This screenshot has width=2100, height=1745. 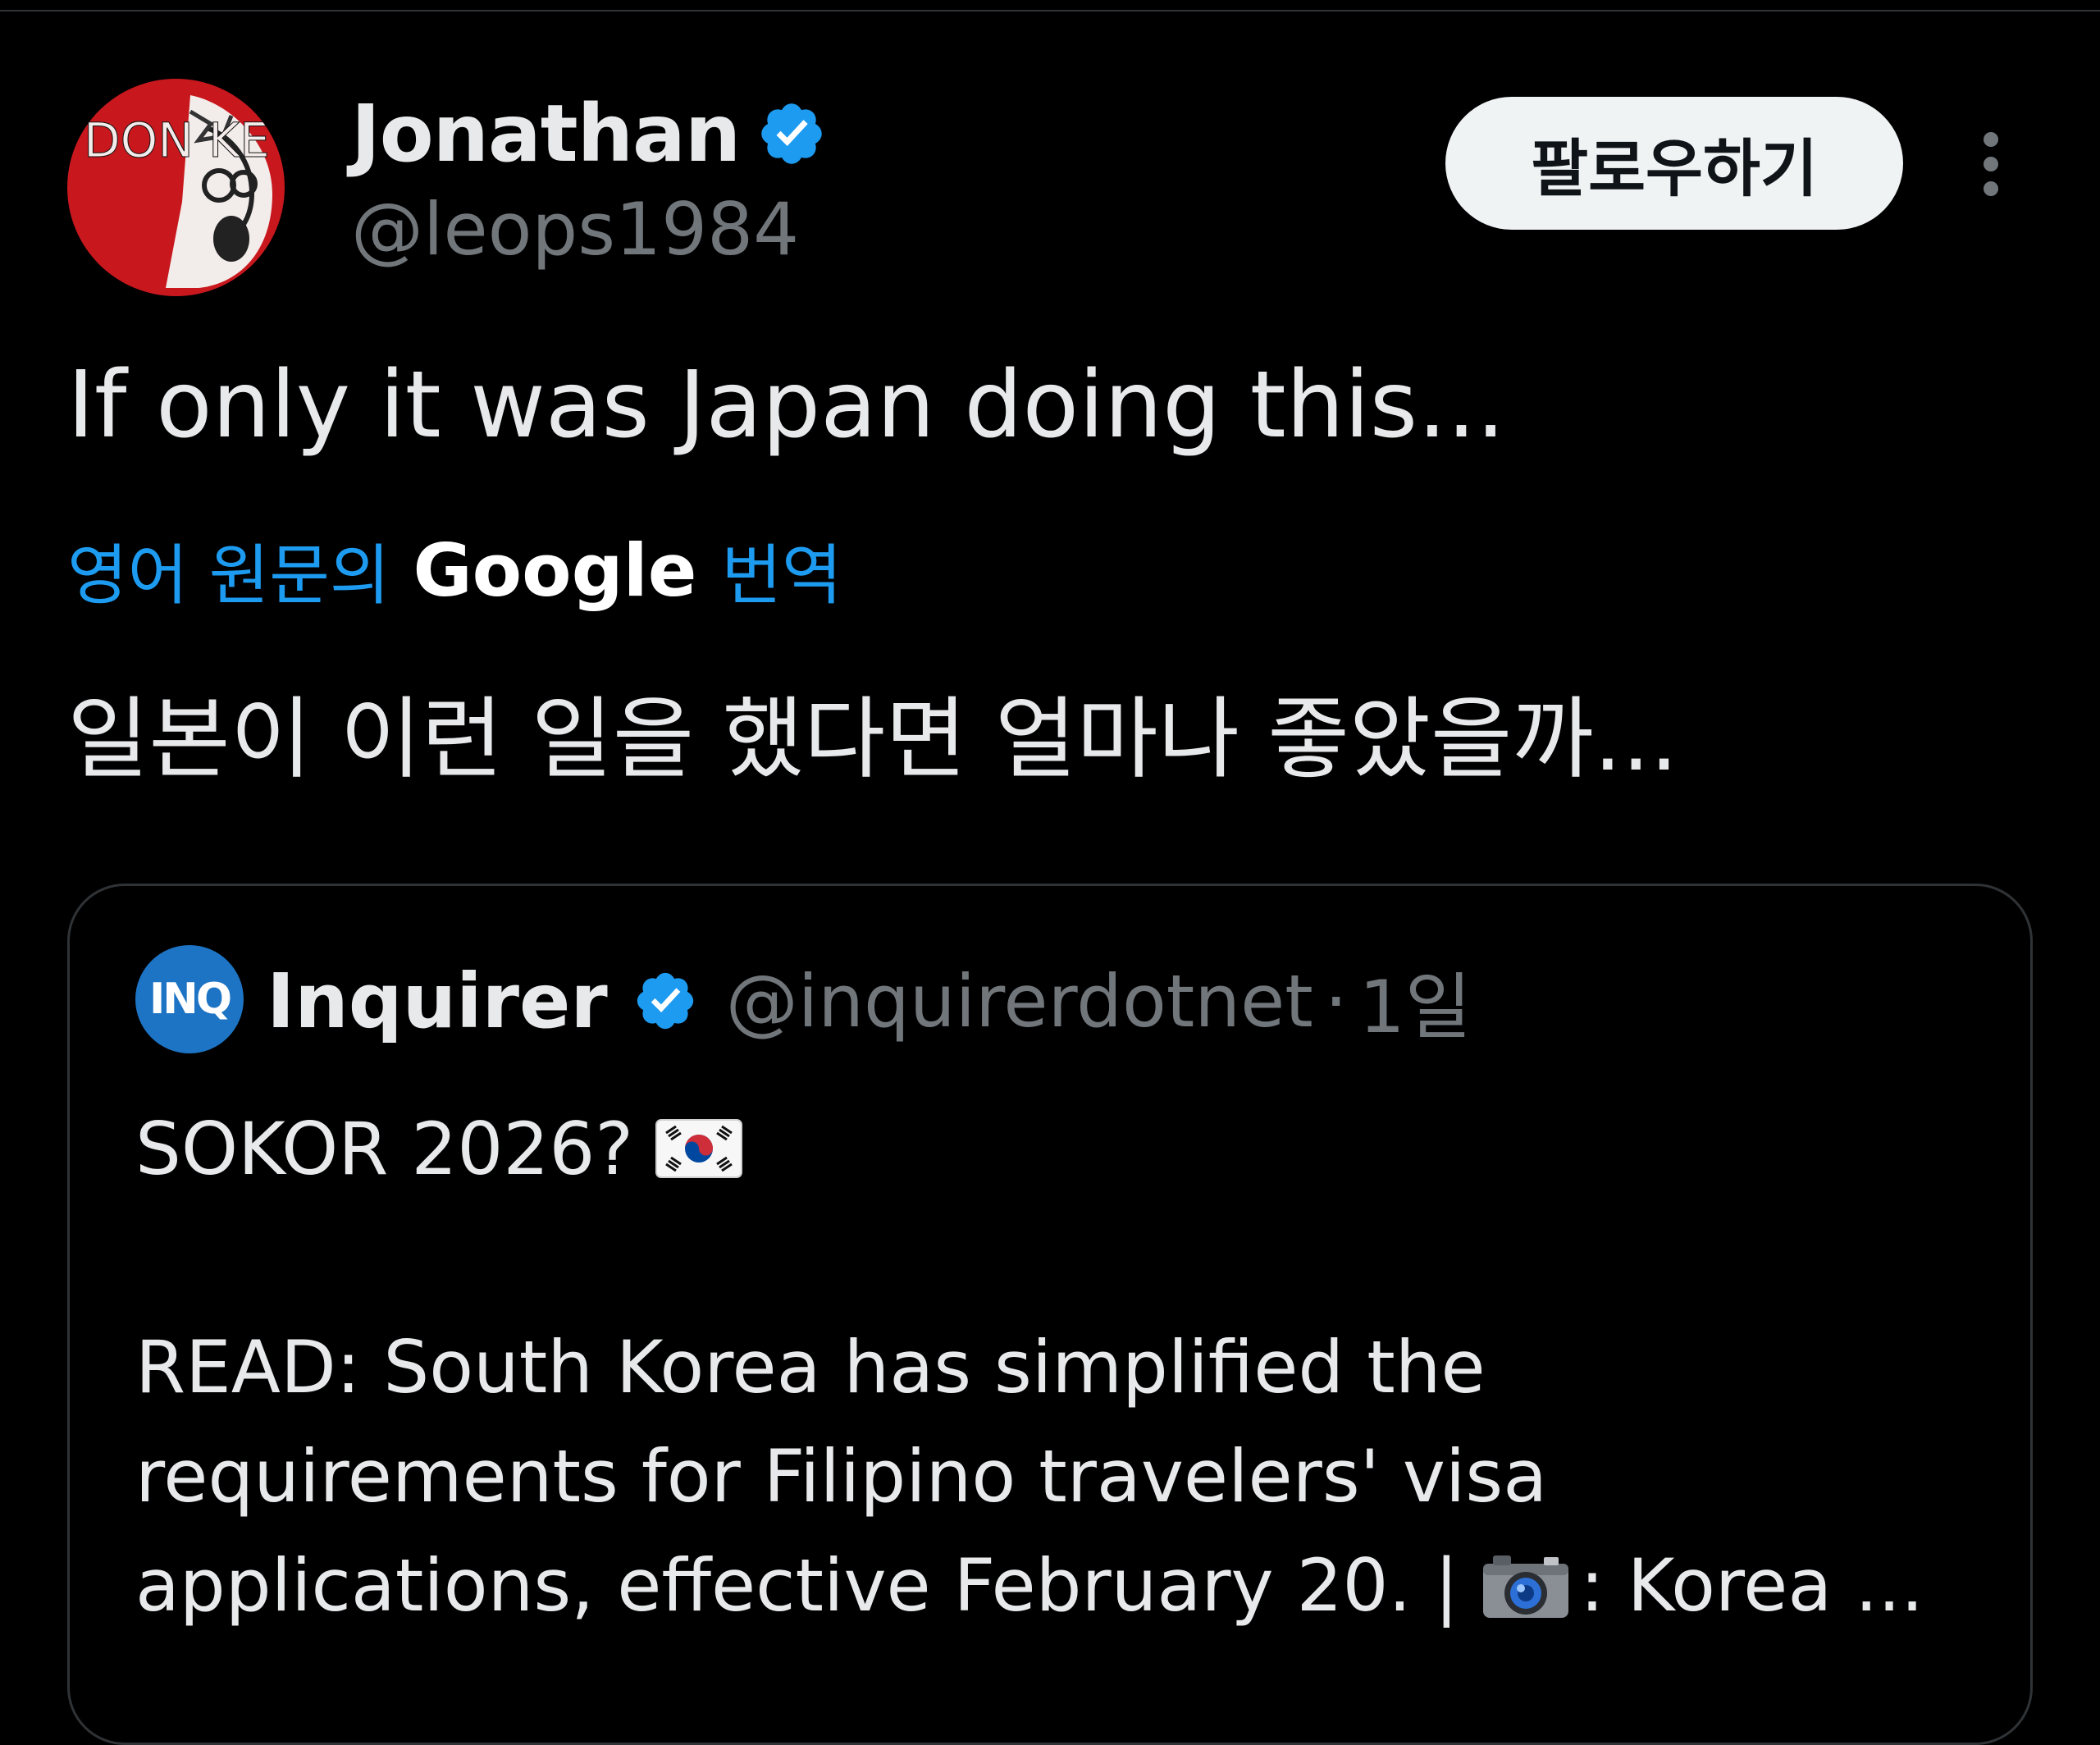 I want to click on quoted-tweet-time: 1일, so click(x=1416, y=1001).